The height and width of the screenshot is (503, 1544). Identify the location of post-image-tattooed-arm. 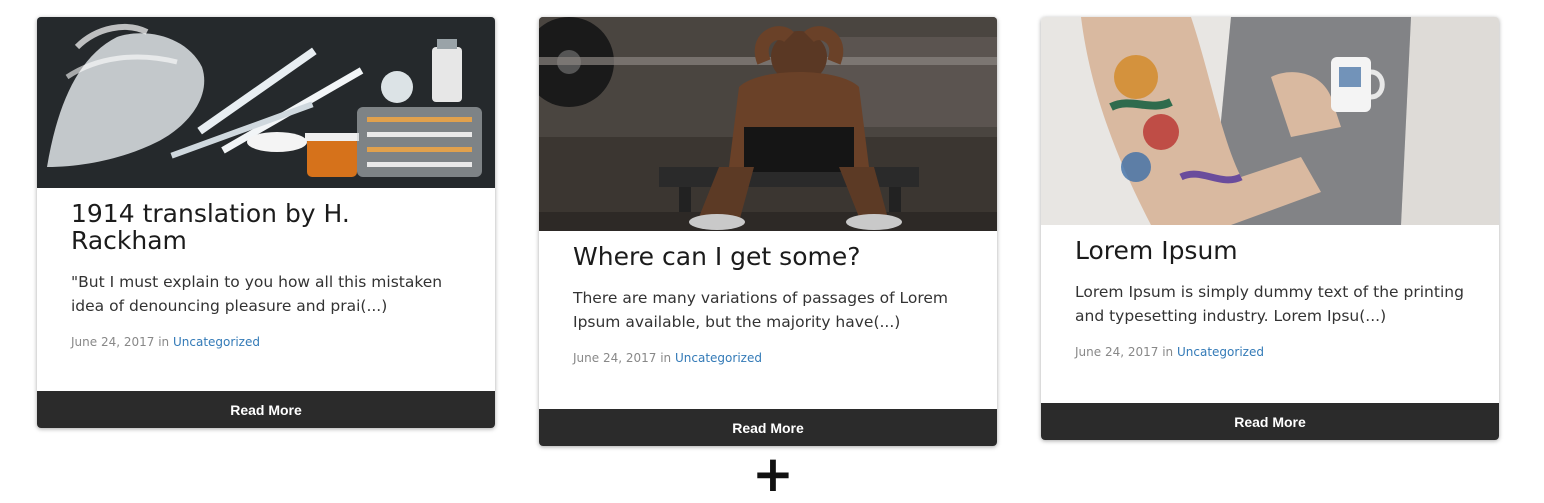
(1270, 121).